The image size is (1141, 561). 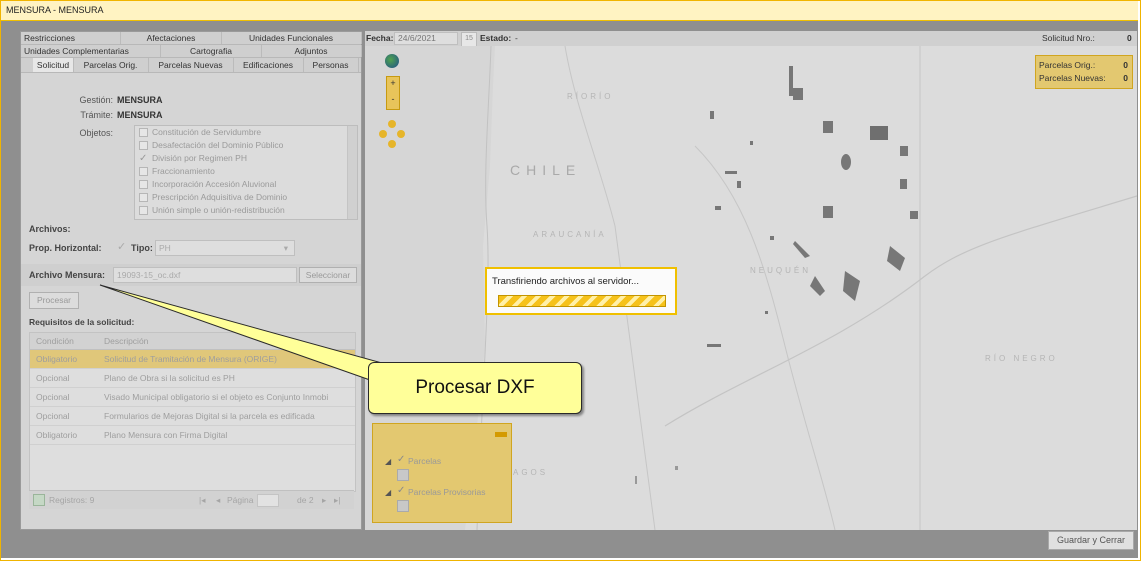 I want to click on procesar-dxf-callout: Procesar DXF, so click(x=475, y=388).